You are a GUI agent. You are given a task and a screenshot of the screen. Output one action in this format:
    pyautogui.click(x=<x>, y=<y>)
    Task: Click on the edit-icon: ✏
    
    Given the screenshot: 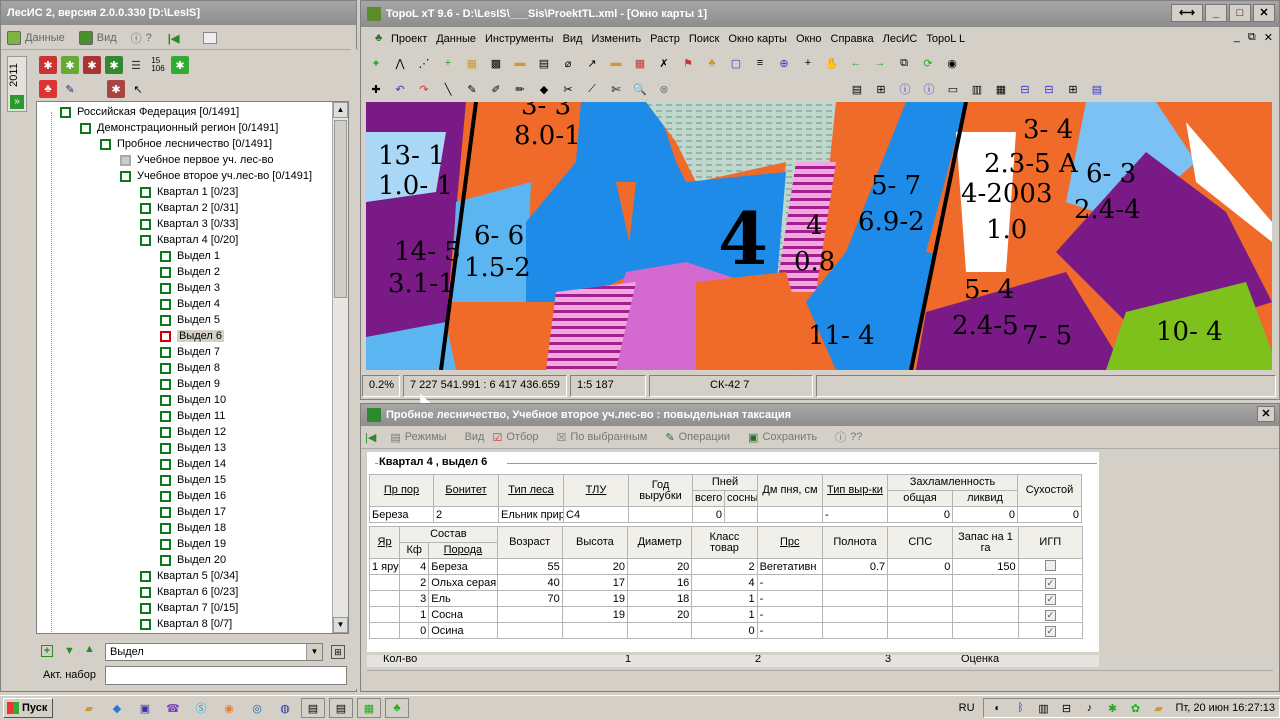 What is the action you would take?
    pyautogui.click(x=520, y=89)
    